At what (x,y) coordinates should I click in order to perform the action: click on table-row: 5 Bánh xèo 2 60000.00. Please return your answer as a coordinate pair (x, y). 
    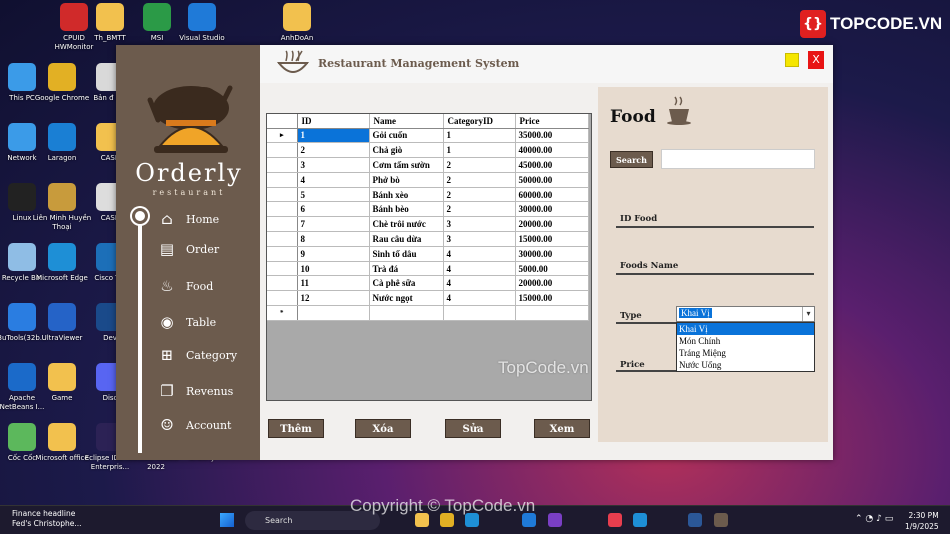
    Looking at the image, I should click on (428, 195).